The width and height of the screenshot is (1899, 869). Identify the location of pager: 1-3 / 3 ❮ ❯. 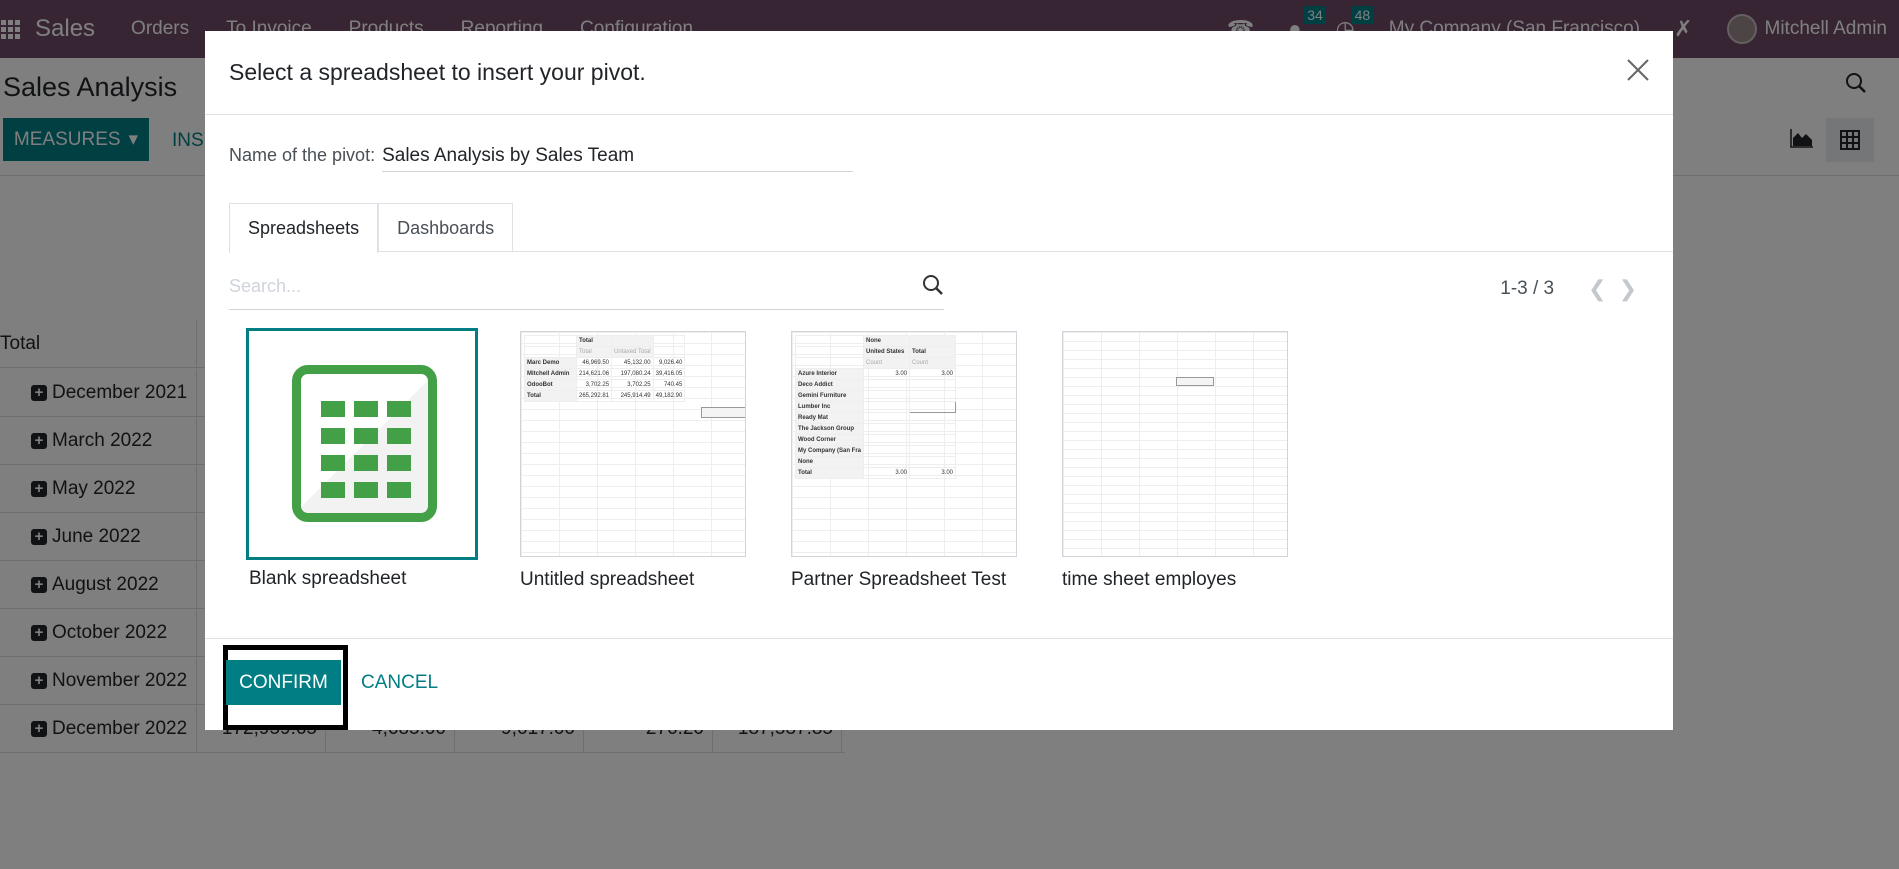
(1568, 289).